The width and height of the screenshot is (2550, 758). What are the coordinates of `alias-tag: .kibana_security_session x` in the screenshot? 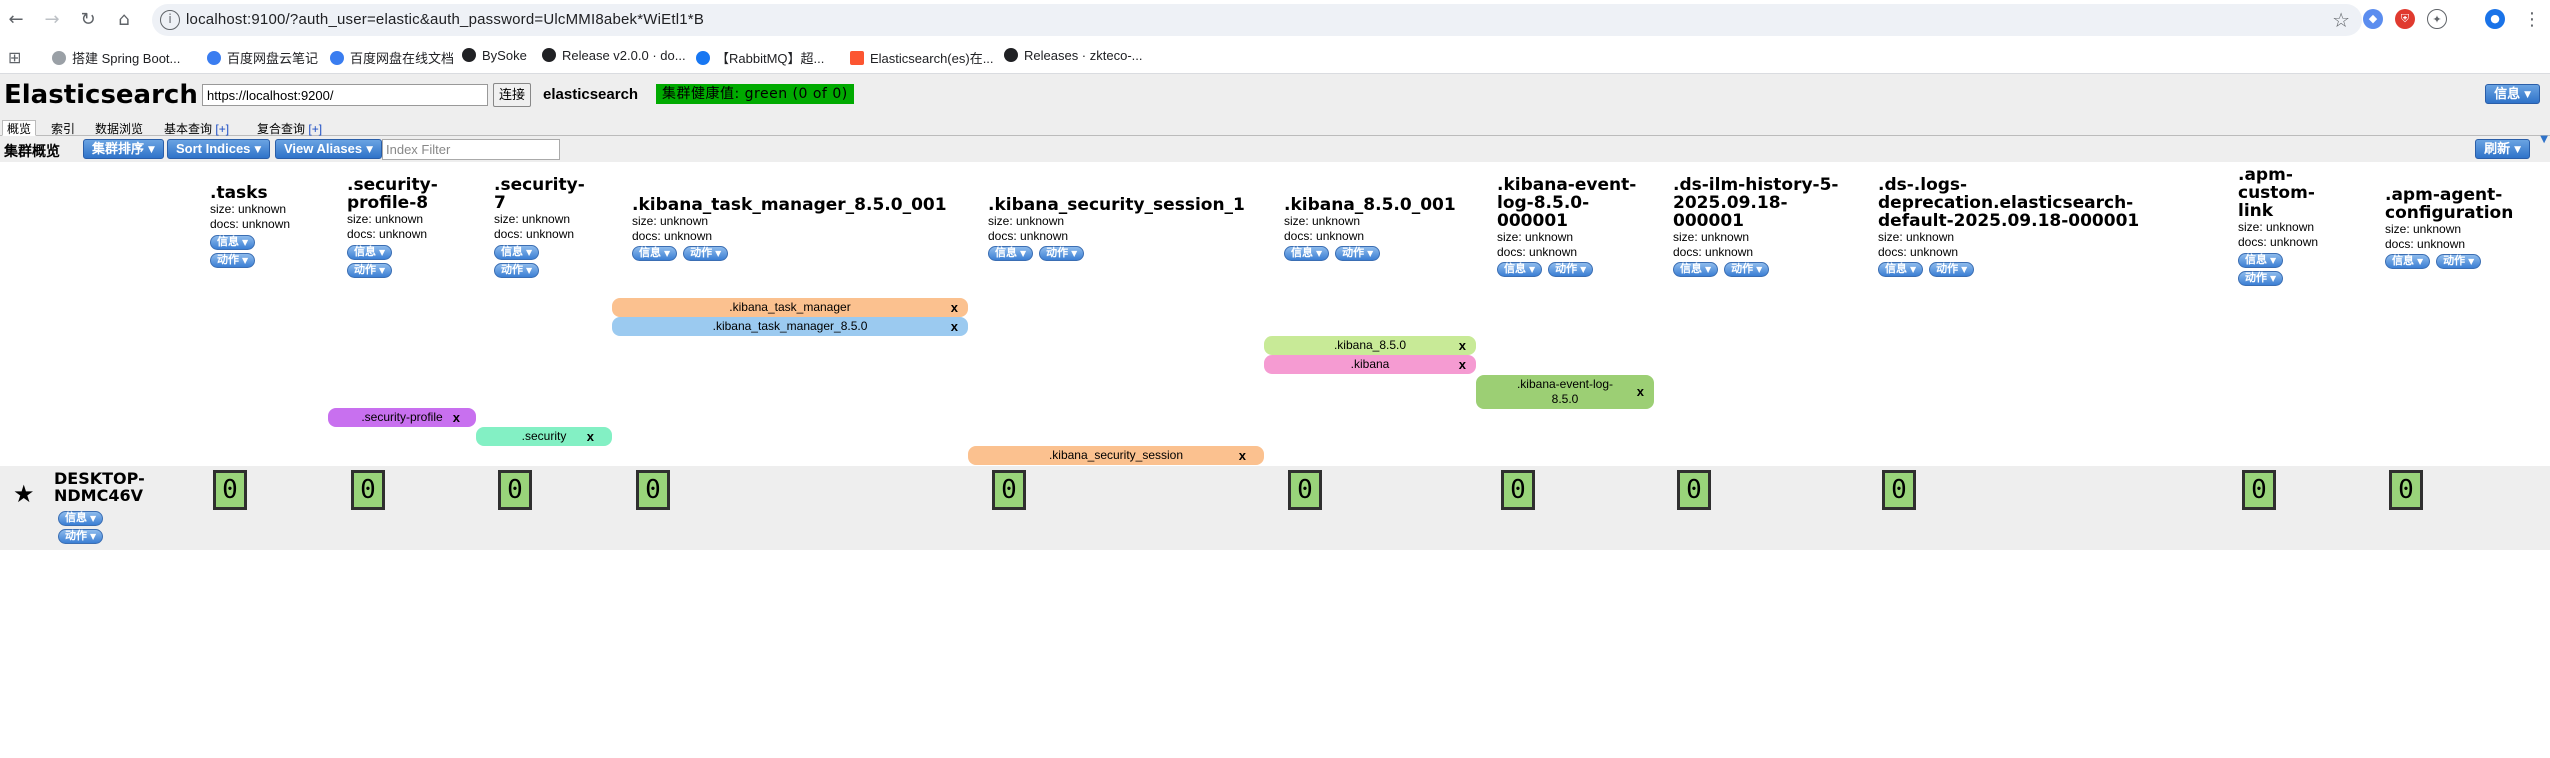 It's located at (1116, 455).